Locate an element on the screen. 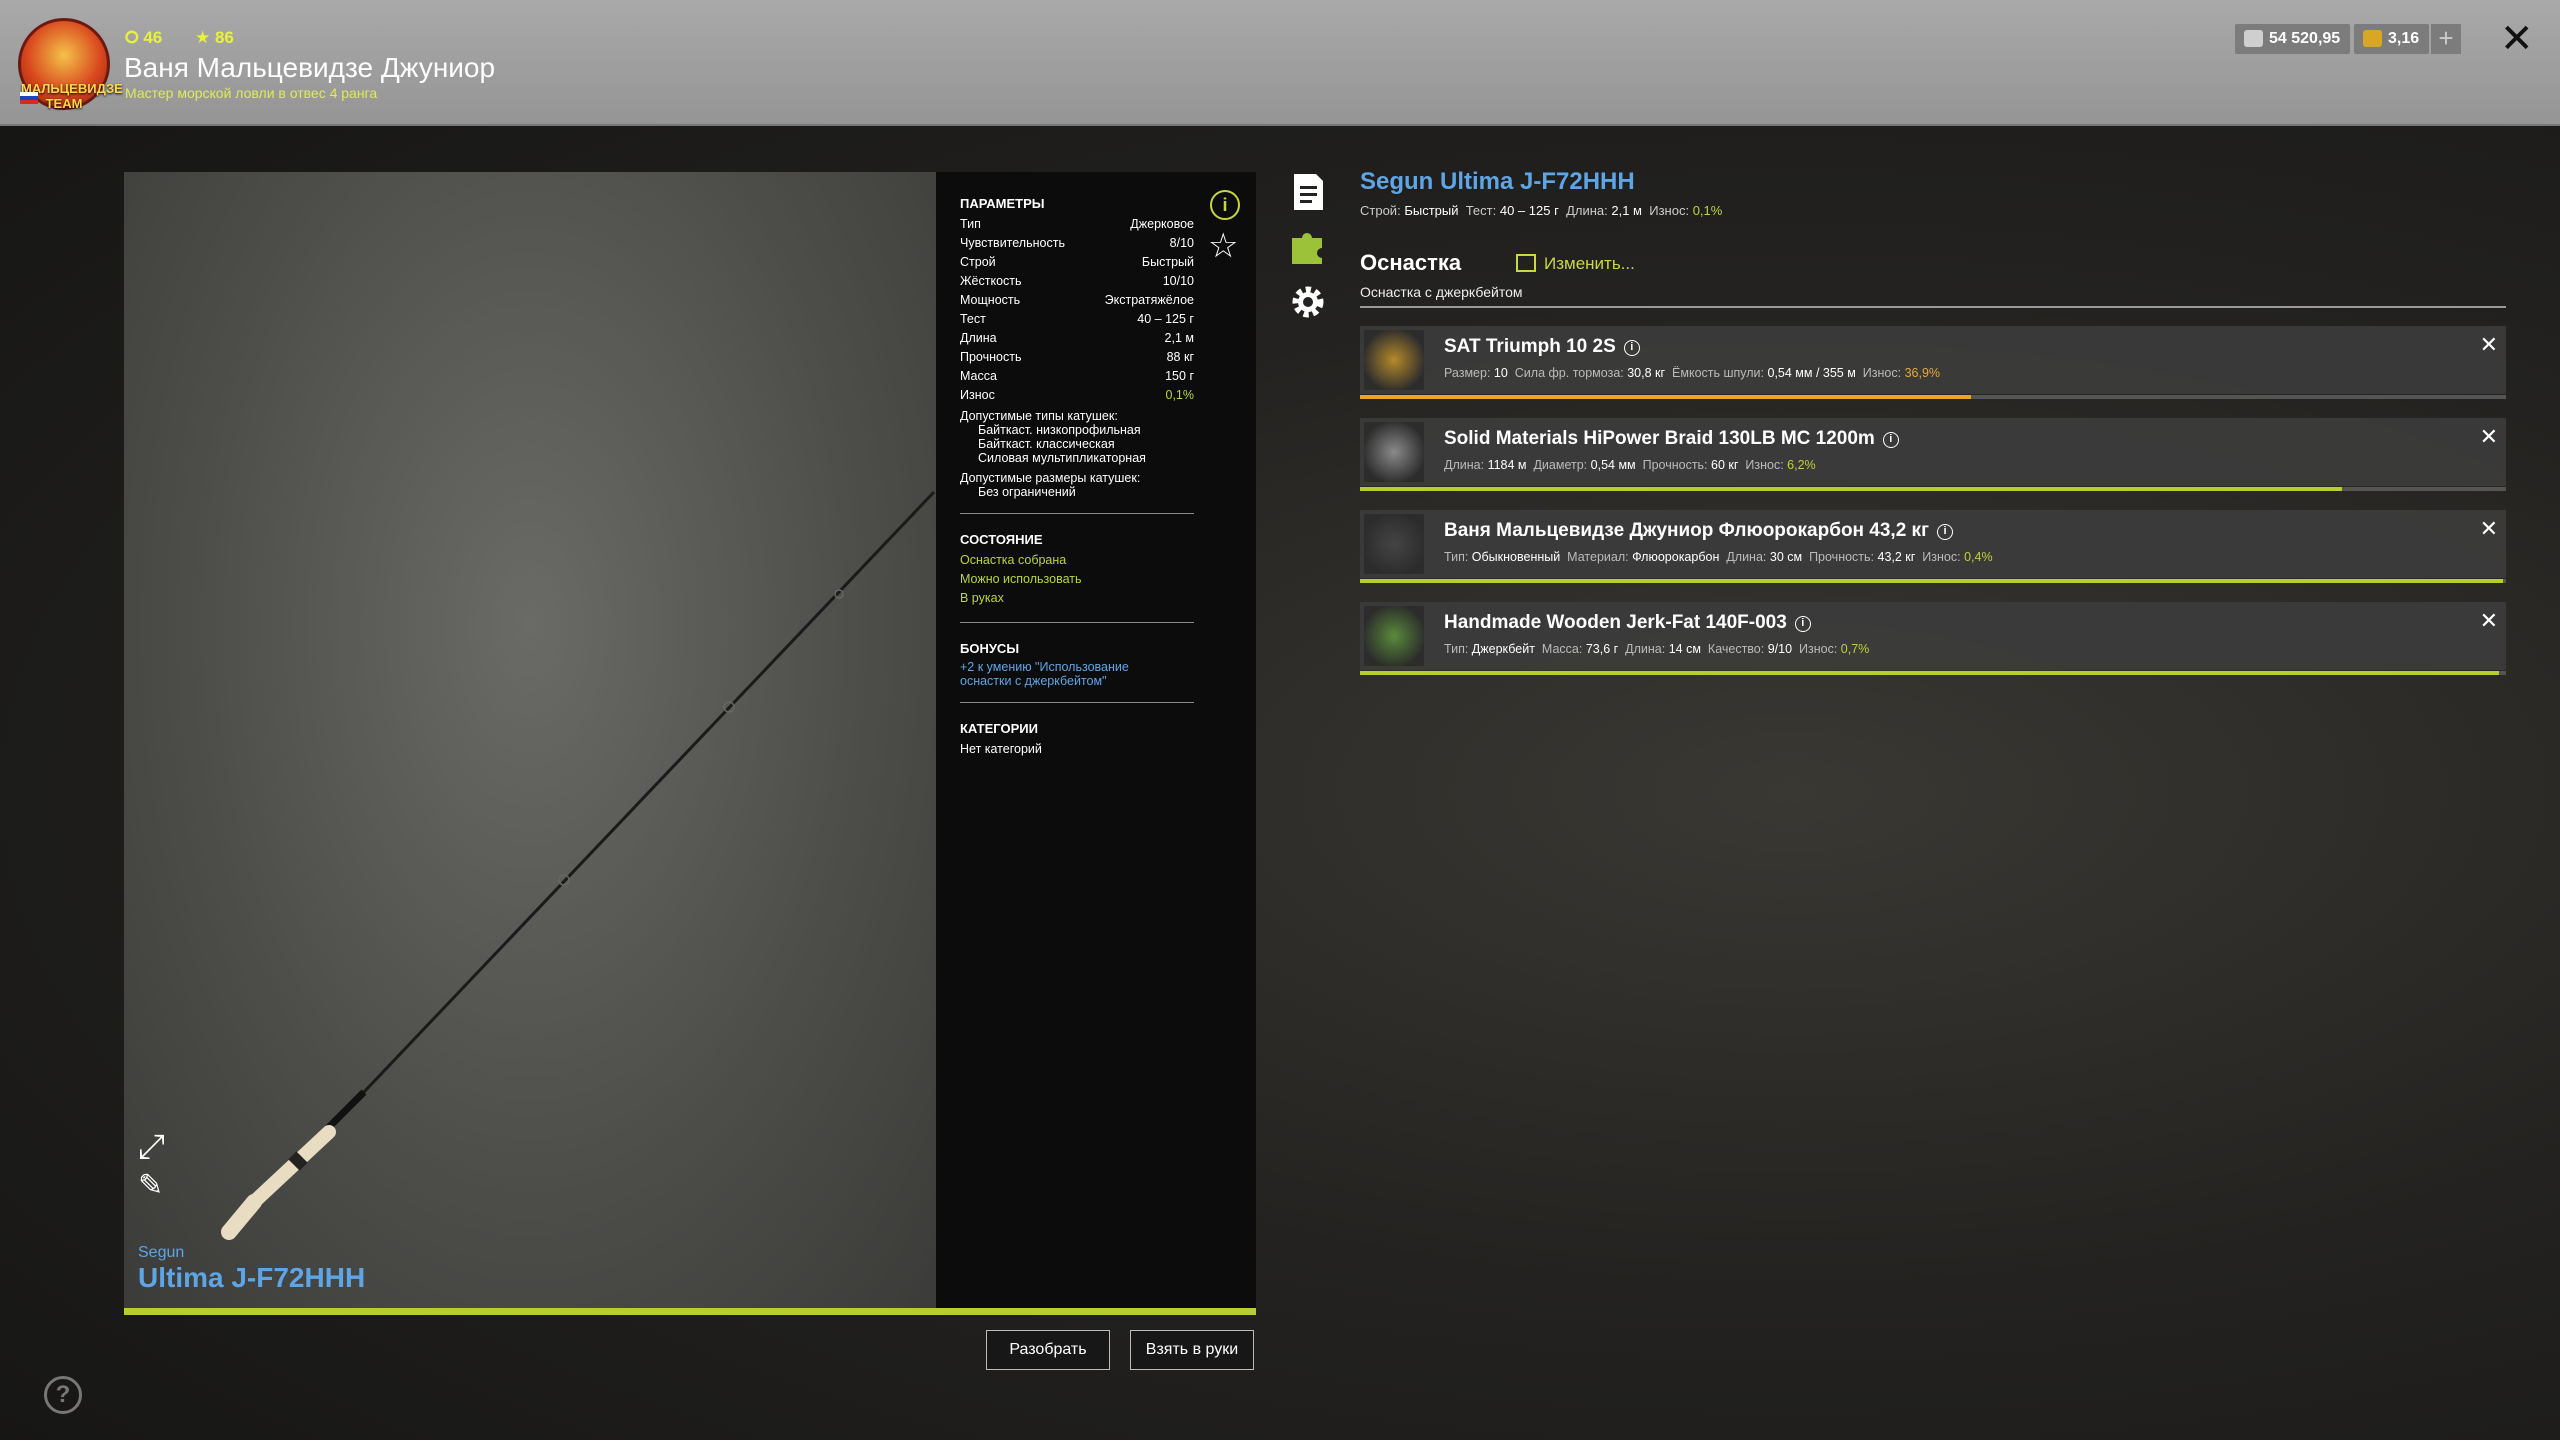 This screenshot has height=1440, width=2560. bonus-line: +2 к умению "Использование is located at coordinates (1044, 667).